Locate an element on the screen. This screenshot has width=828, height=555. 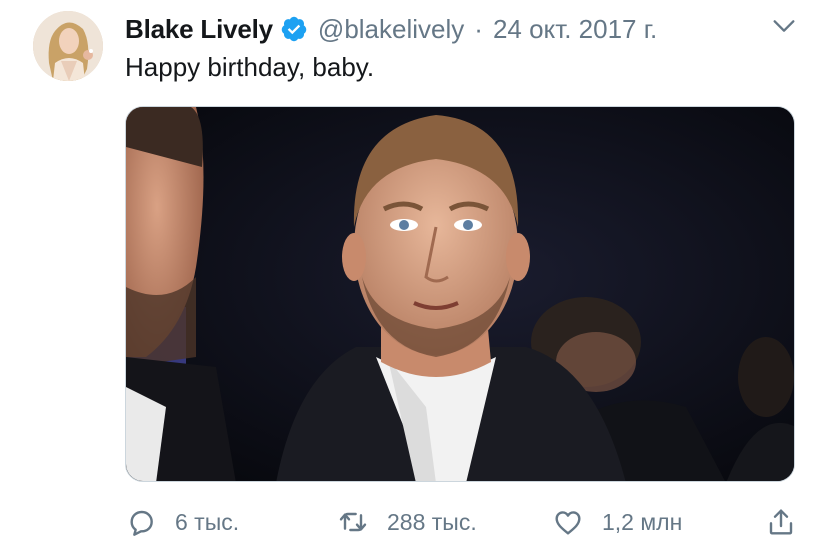
author-handle: @blakelively is located at coordinates (391, 29).